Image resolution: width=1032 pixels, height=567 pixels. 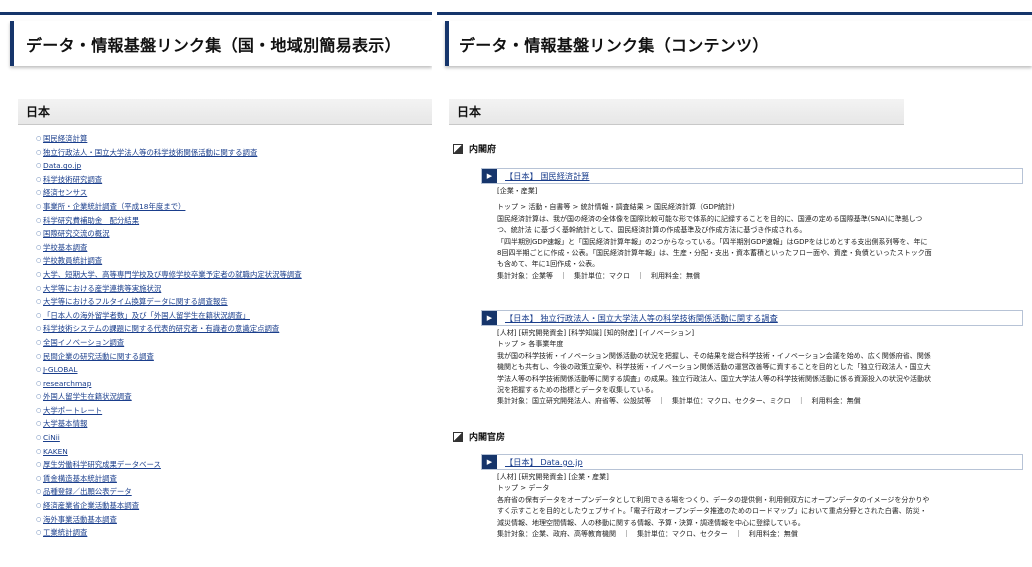 I want to click on entry-title-bar: ▶ 【日本】 国民経済計算, so click(x=752, y=176).